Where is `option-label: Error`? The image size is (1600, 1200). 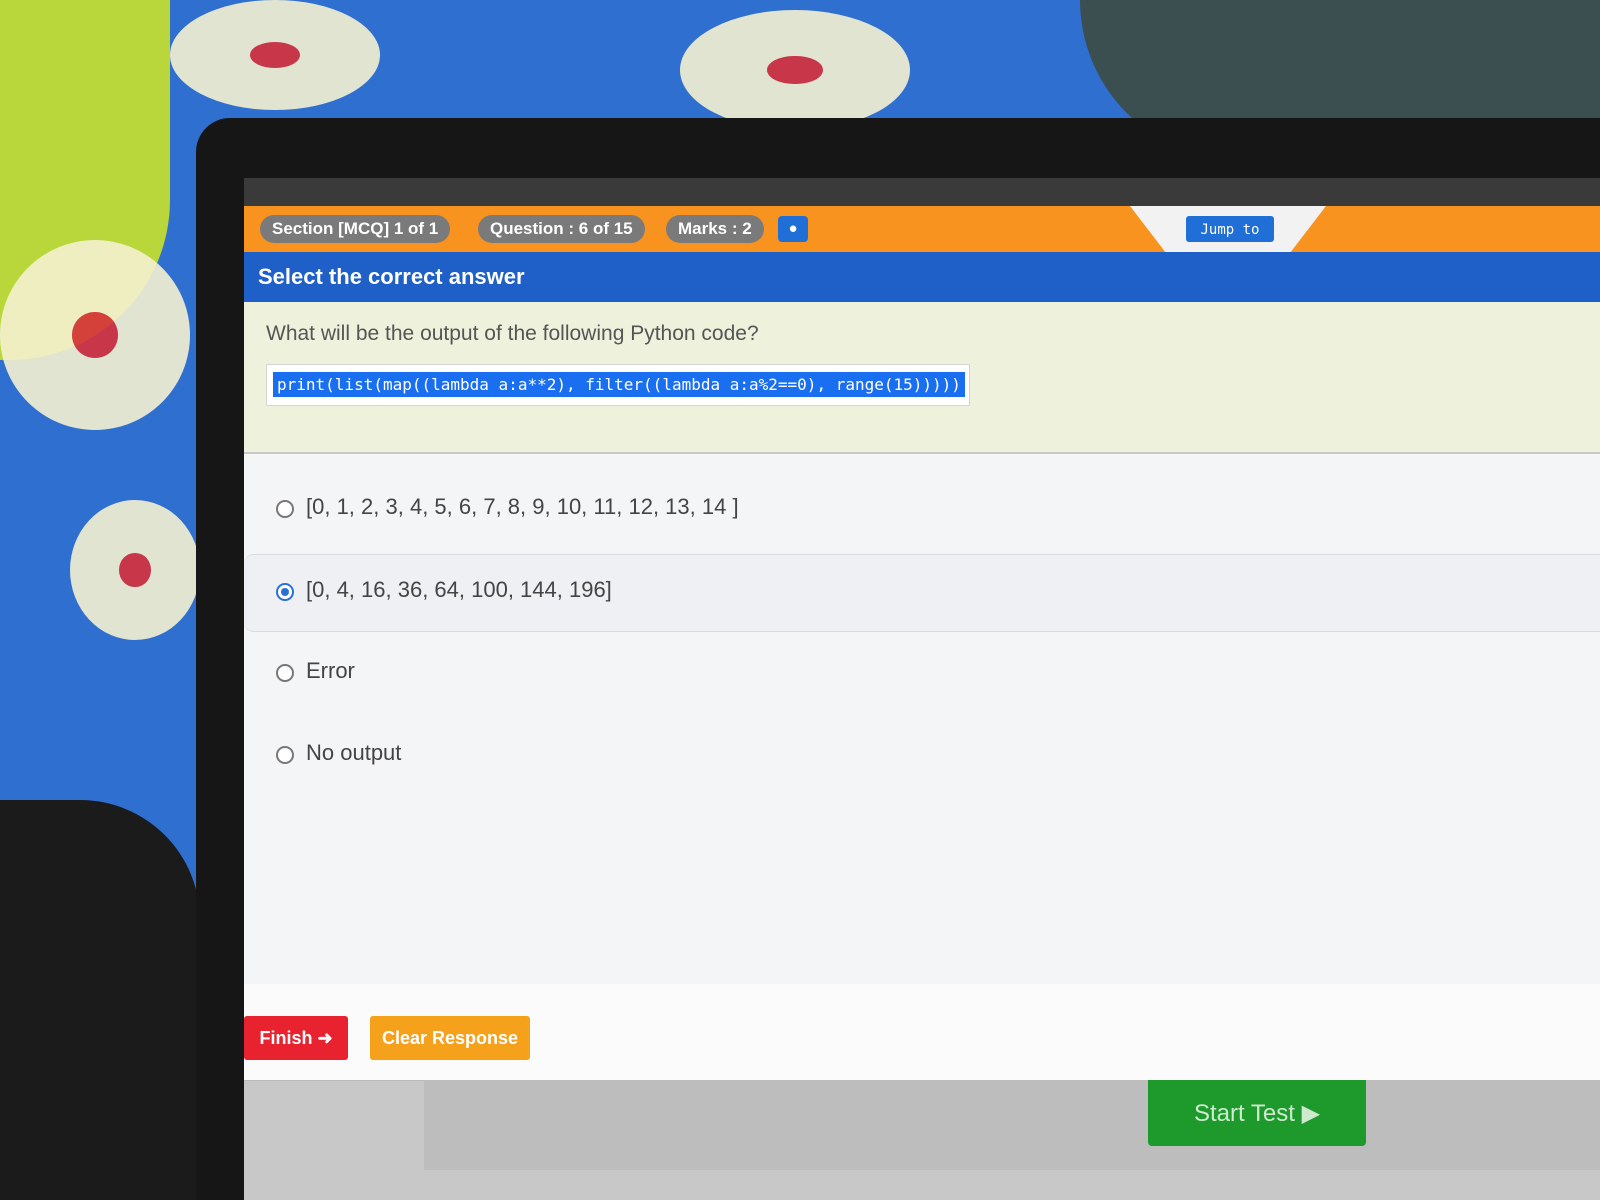
option-label: Error is located at coordinates (330, 670).